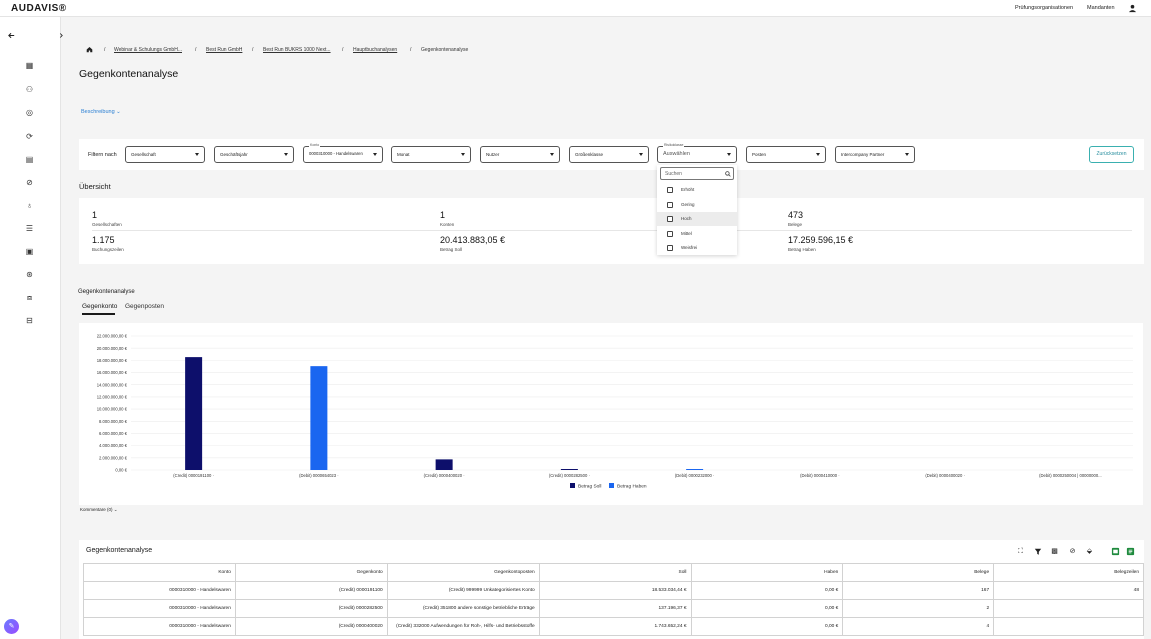  I want to click on document-icon: ▤, so click(29, 159).